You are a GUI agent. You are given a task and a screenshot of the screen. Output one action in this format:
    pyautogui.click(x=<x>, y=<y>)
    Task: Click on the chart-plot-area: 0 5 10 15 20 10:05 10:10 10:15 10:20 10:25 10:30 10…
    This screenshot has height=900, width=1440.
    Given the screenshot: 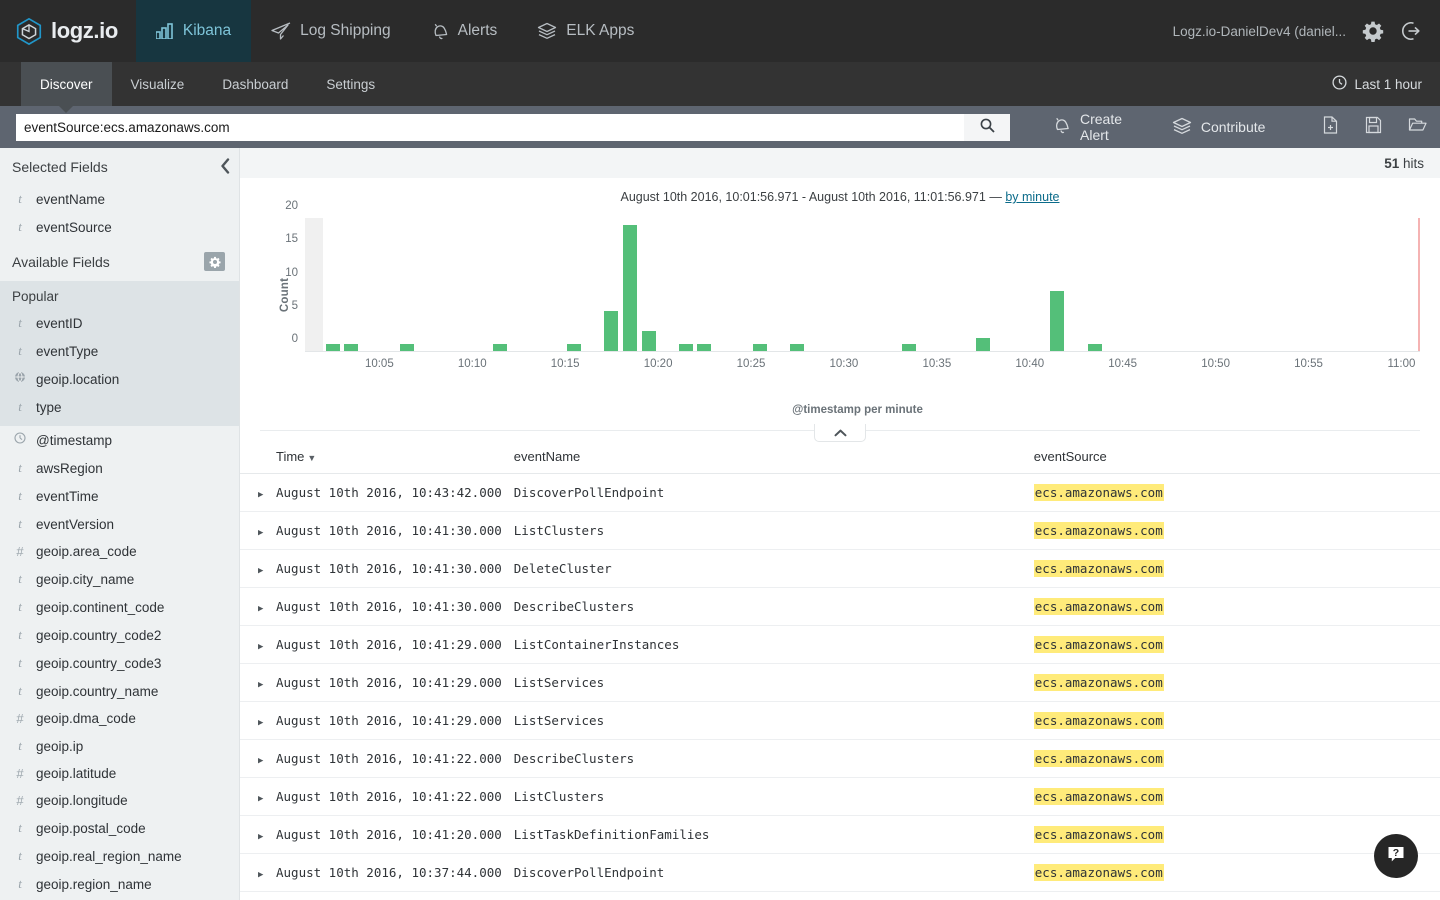 What is the action you would take?
    pyautogui.click(x=852, y=285)
    